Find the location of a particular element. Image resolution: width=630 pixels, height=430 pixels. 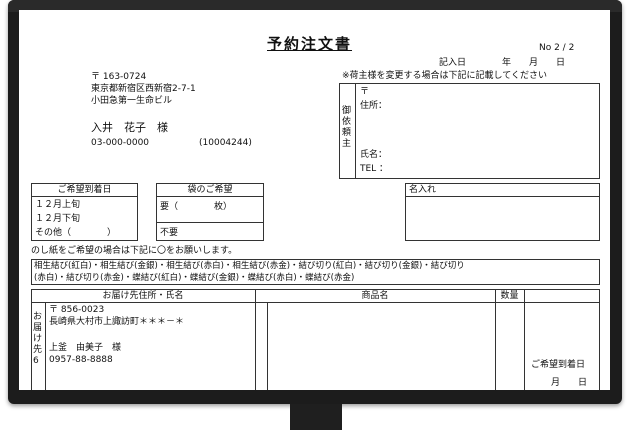

customer-address-1: 東京都新宿区西新宿2-7-1 is located at coordinates (143, 89).